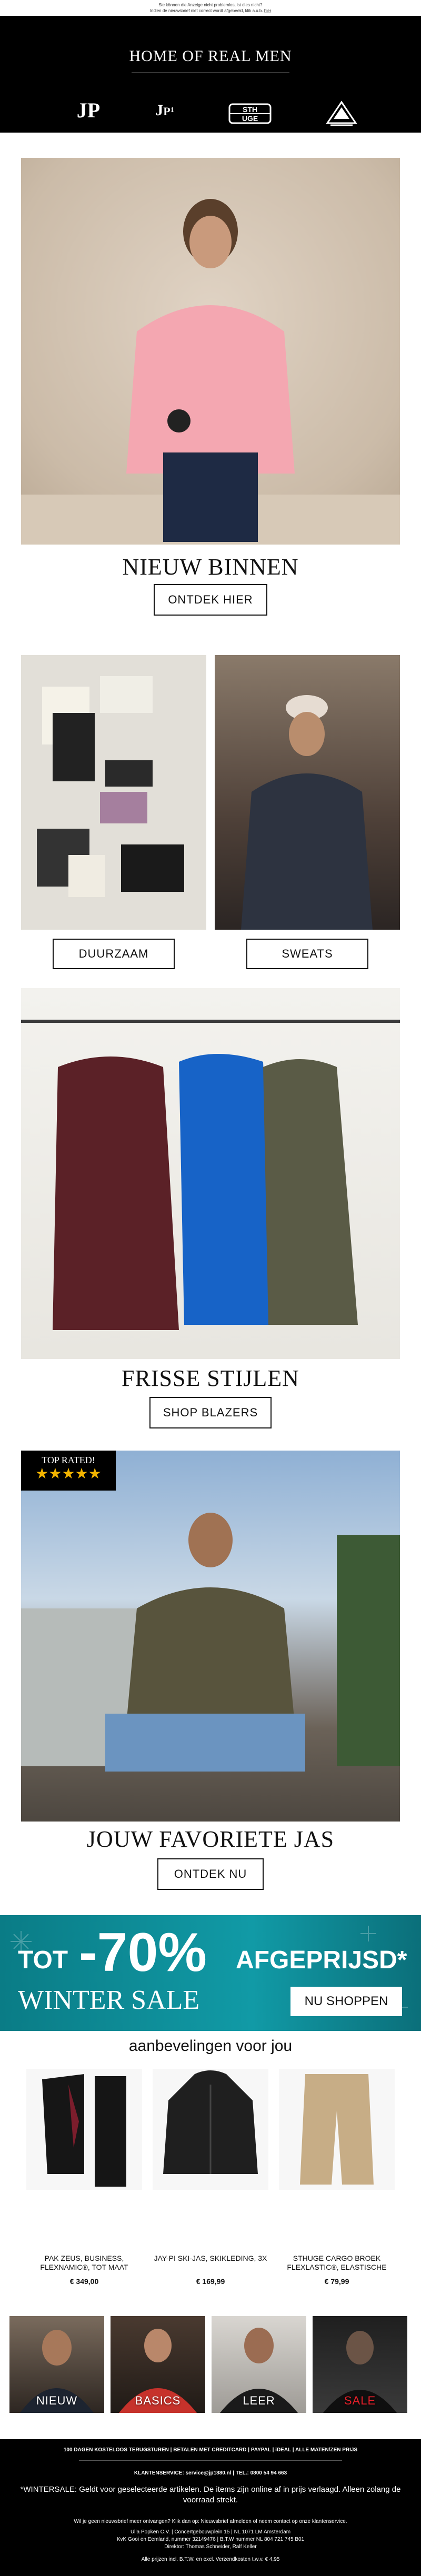 Image resolution: width=421 pixels, height=2576 pixels. I want to click on category-tile-basics: BASICS, so click(158, 2364).